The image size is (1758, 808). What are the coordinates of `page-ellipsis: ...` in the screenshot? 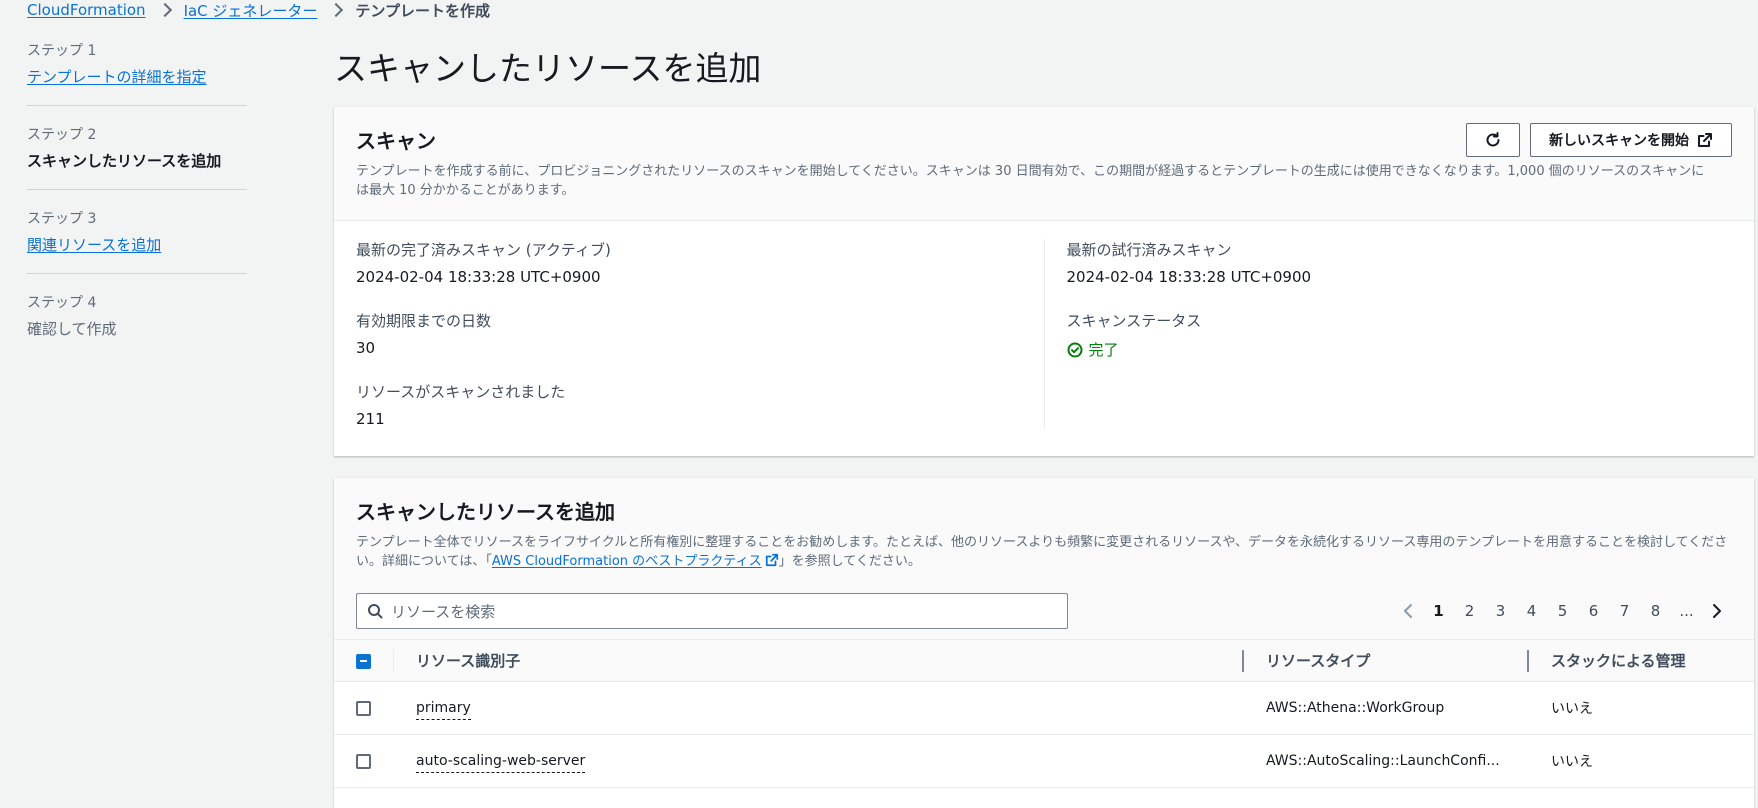 It's located at (1686, 611).